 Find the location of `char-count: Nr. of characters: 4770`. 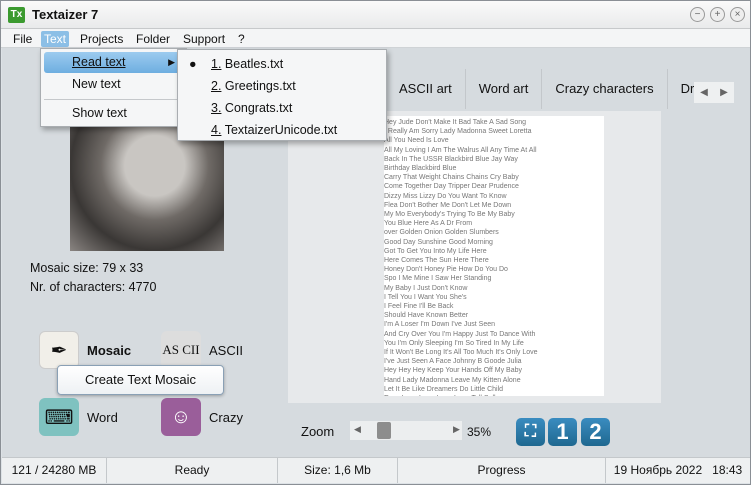

char-count: Nr. of characters: 4770 is located at coordinates (93, 287).